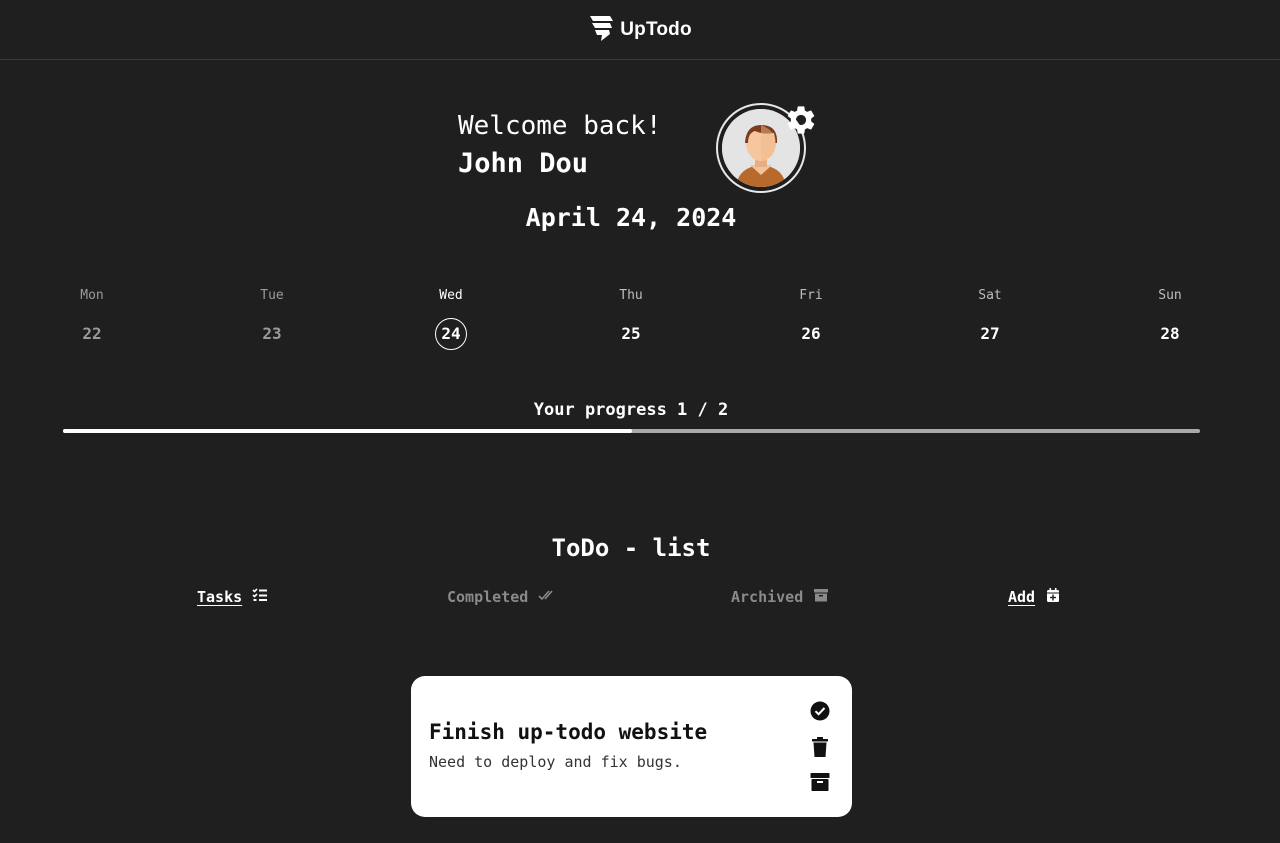 This screenshot has width=1280, height=843. What do you see at coordinates (1170, 318) in the screenshot?
I see `day-sun: Sun 28` at bounding box center [1170, 318].